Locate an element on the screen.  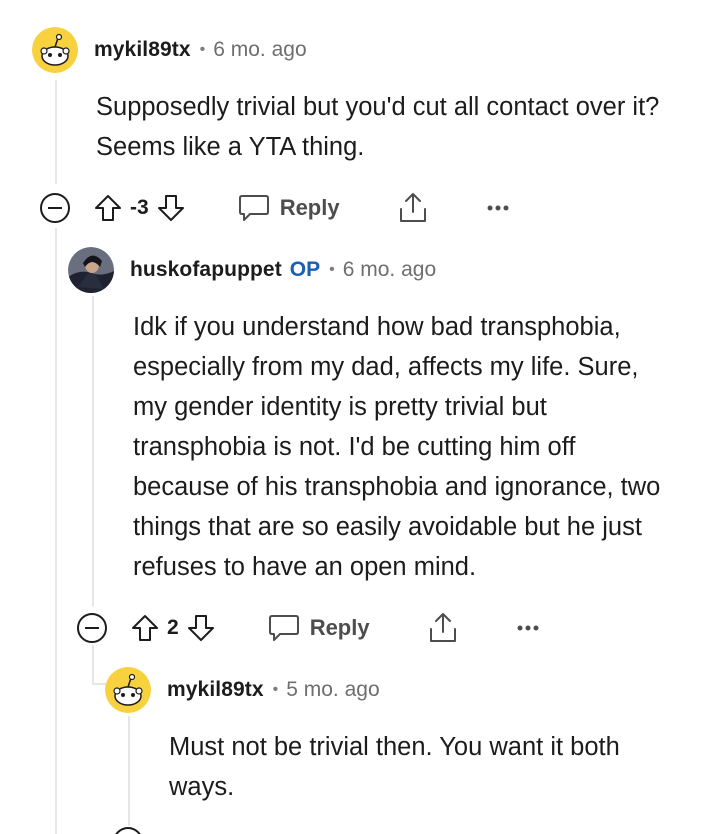
comment-header: mykil89tx • 6 mo. ago is located at coordinates (169, 50).